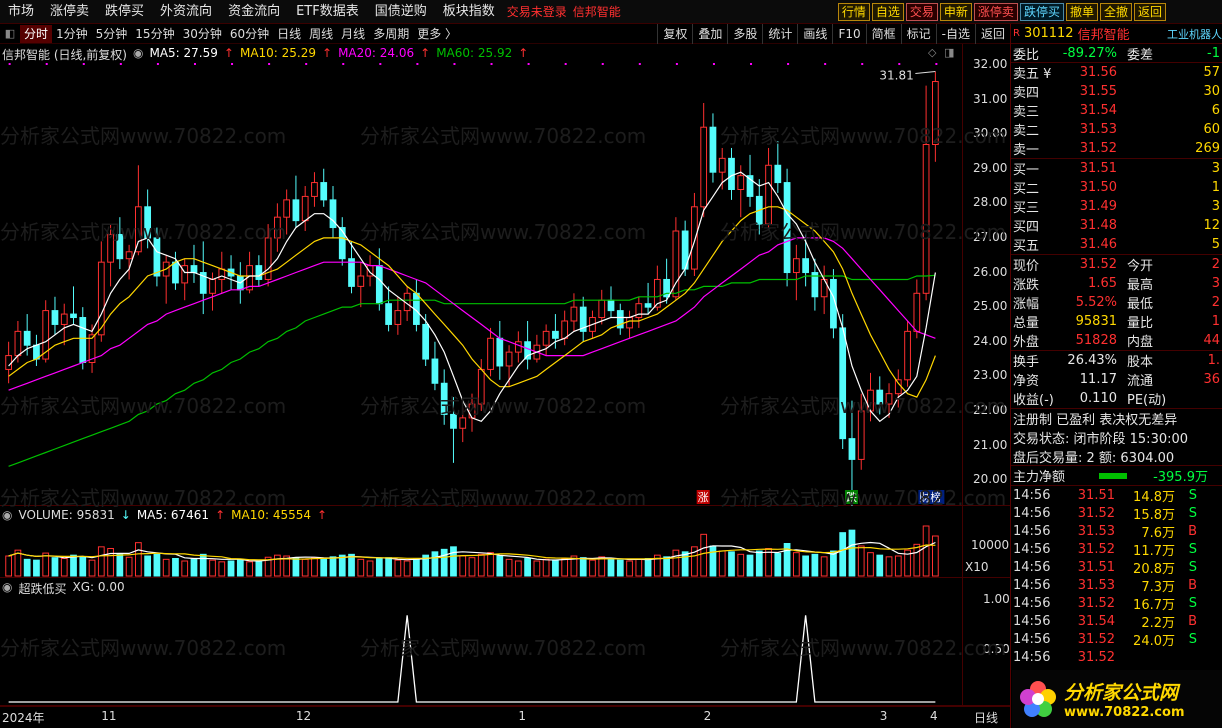 This screenshot has width=1222, height=728. Describe the element at coordinates (1154, 641) in the screenshot. I see `tick-volume: 24.0万` at that location.